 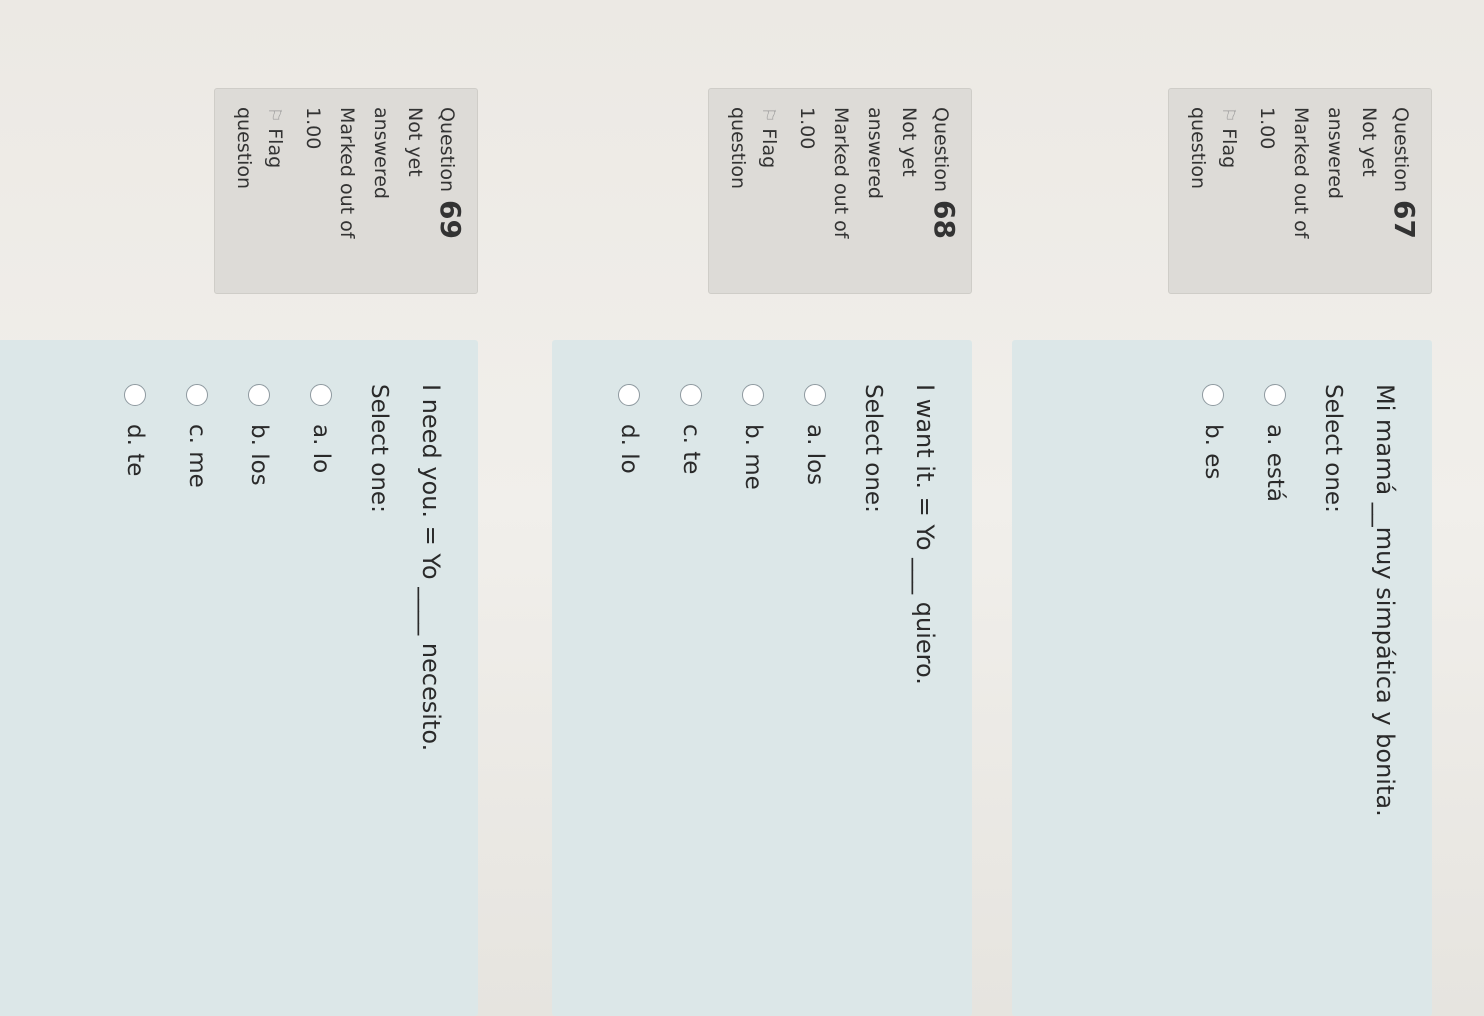 I want to click on answer-option-b: b. los, so click(x=259, y=680).